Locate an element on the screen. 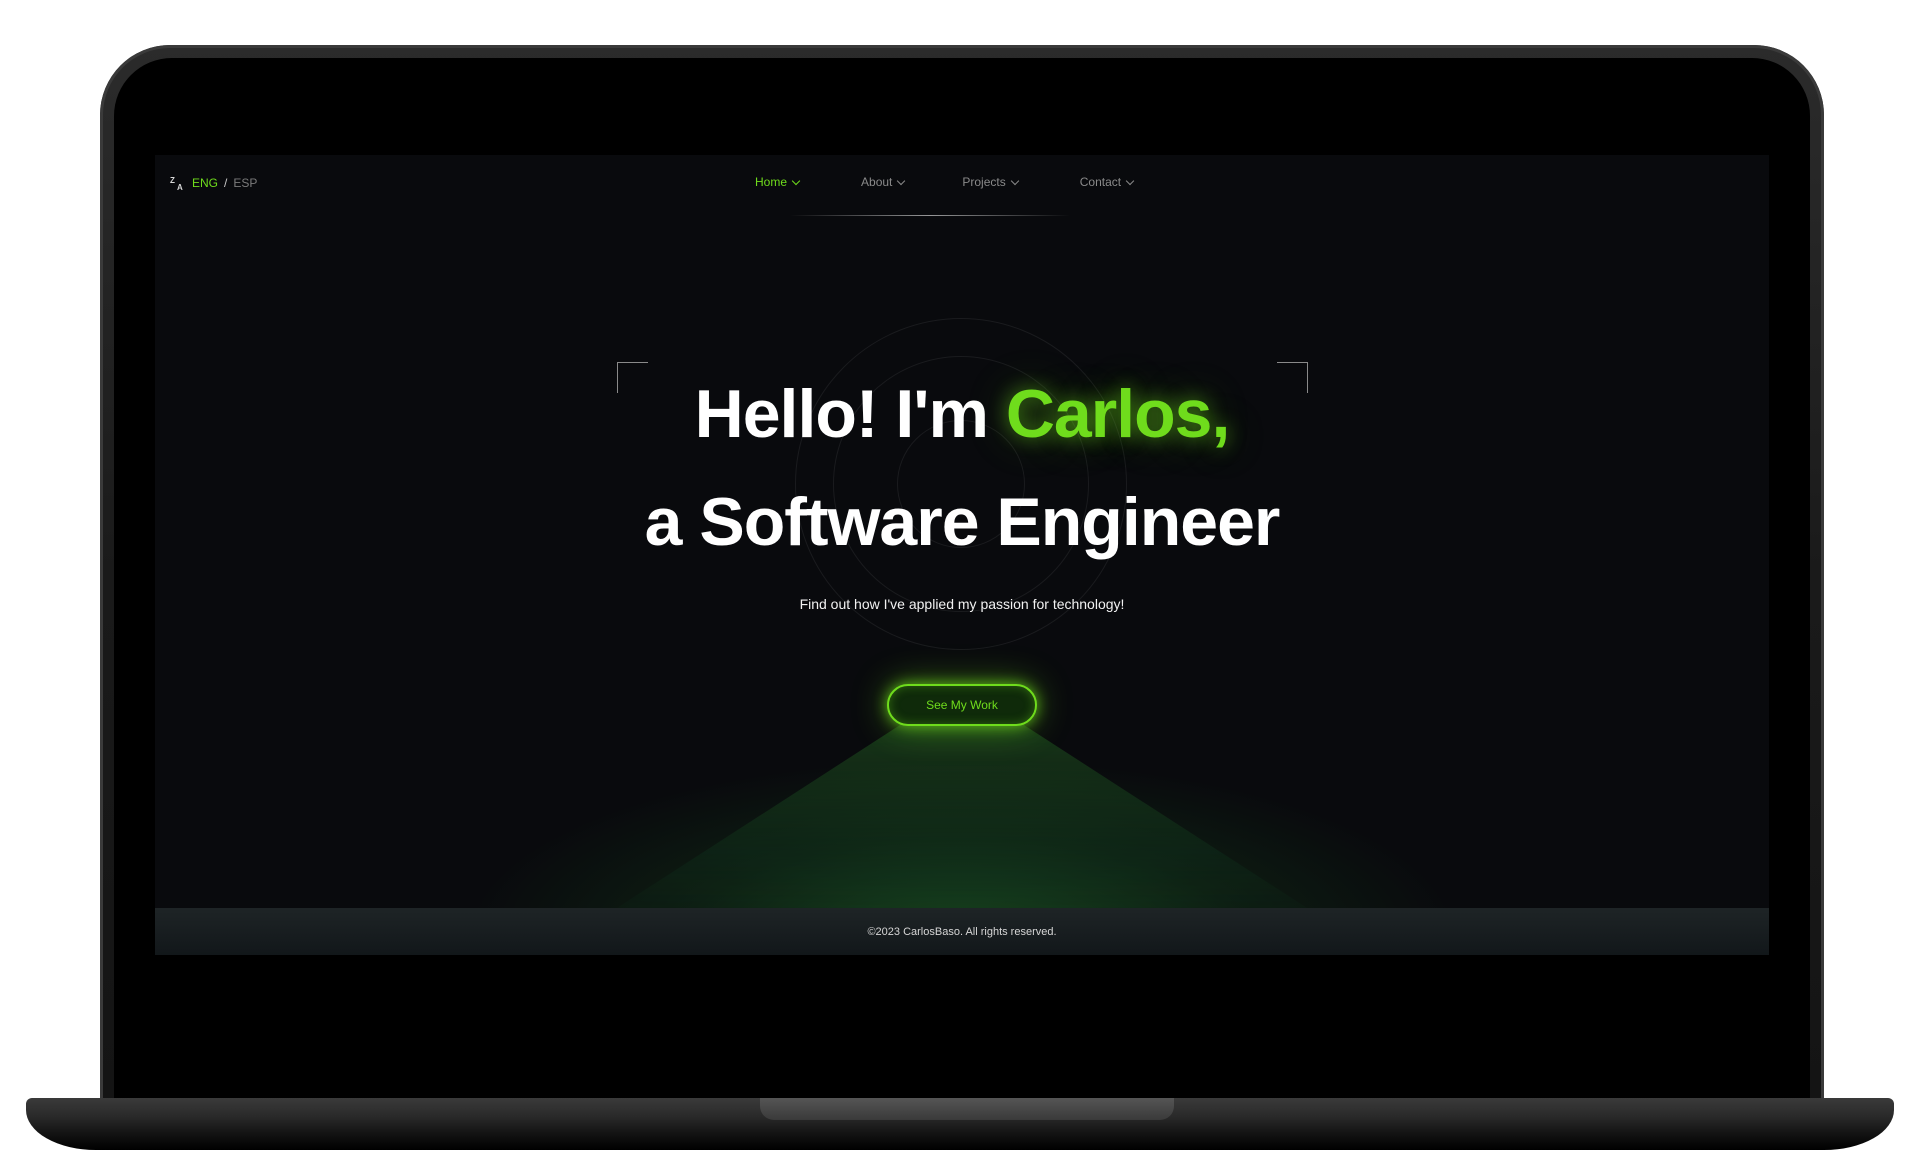 The image size is (1920, 1171). lang-eng-link: ENG is located at coordinates (205, 183).